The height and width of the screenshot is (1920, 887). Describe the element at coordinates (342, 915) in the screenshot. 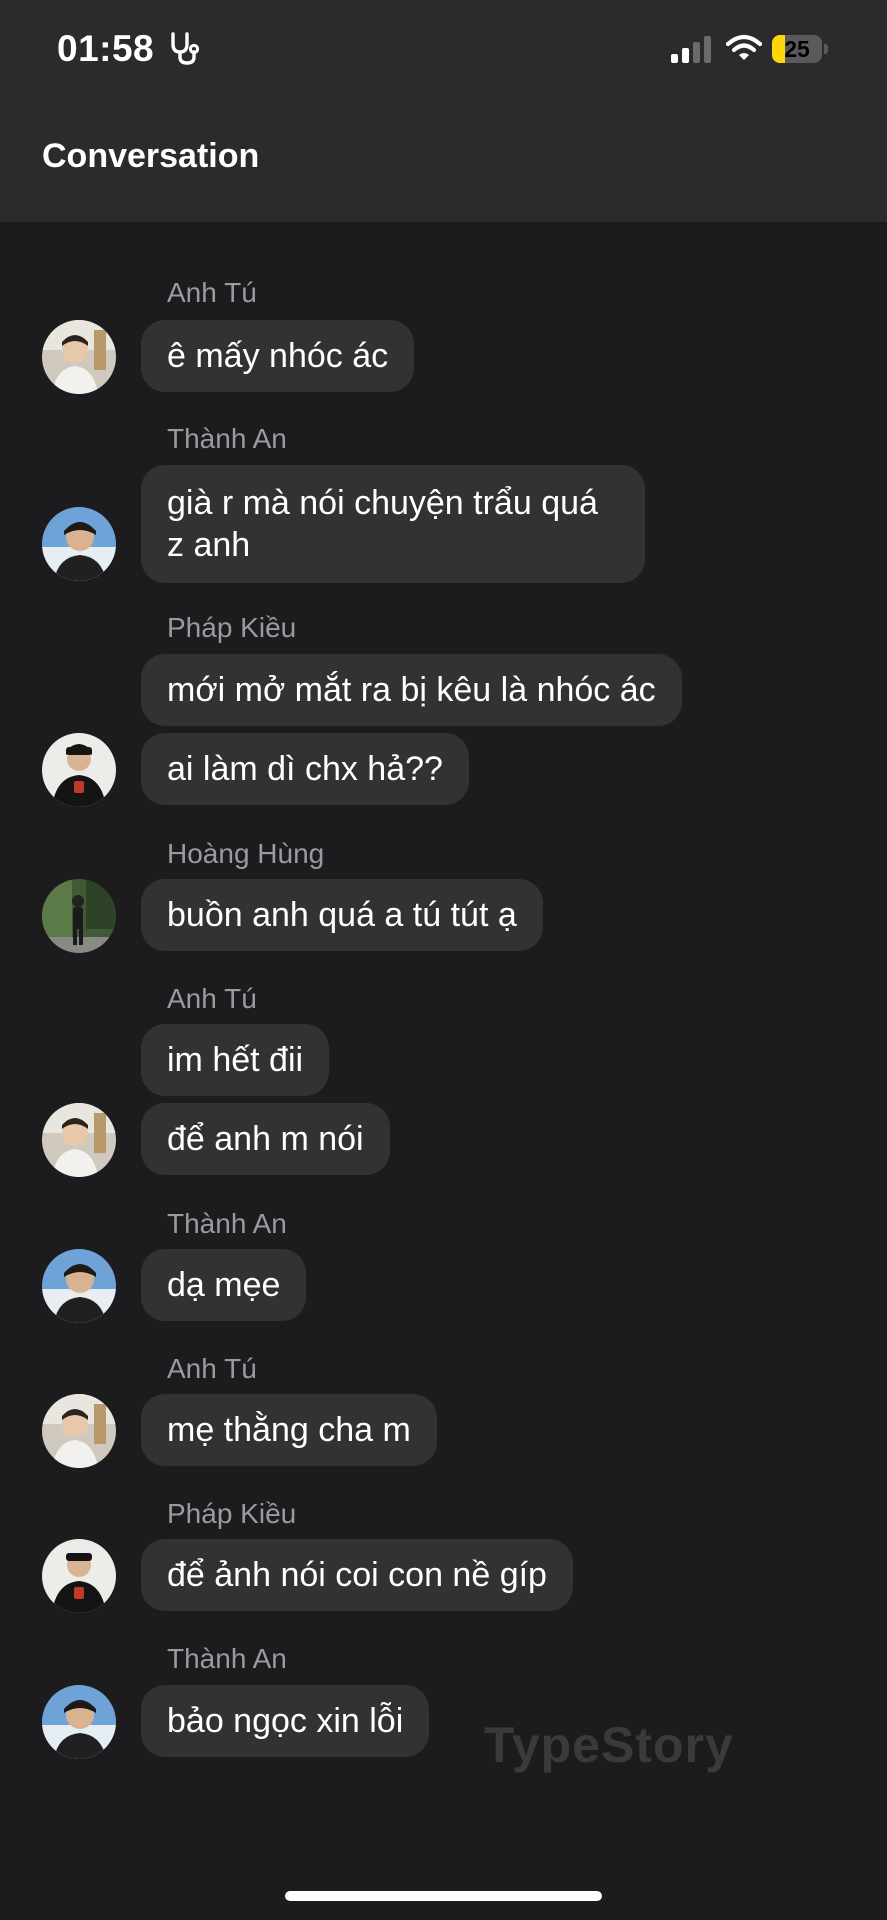

I see `message-bubble: buồn anh quá a tú tút ạ` at that location.